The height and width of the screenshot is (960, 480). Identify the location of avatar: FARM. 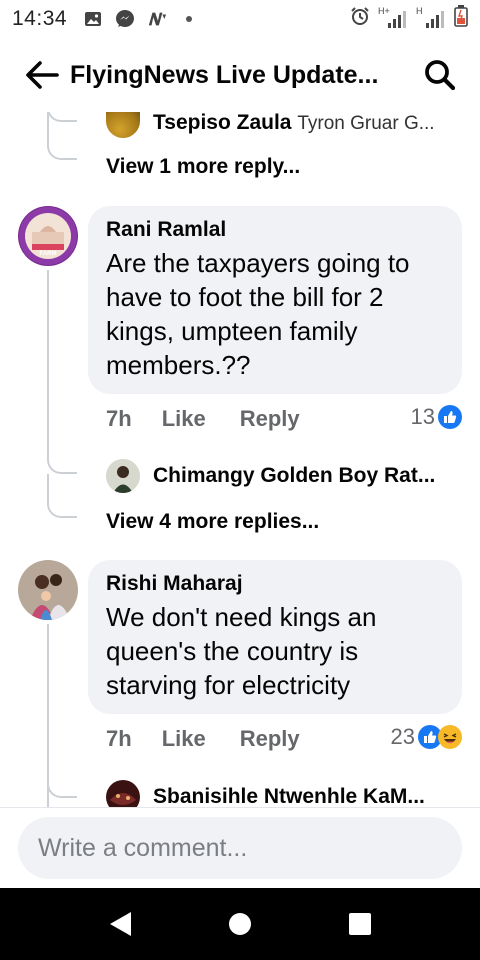
(48, 236).